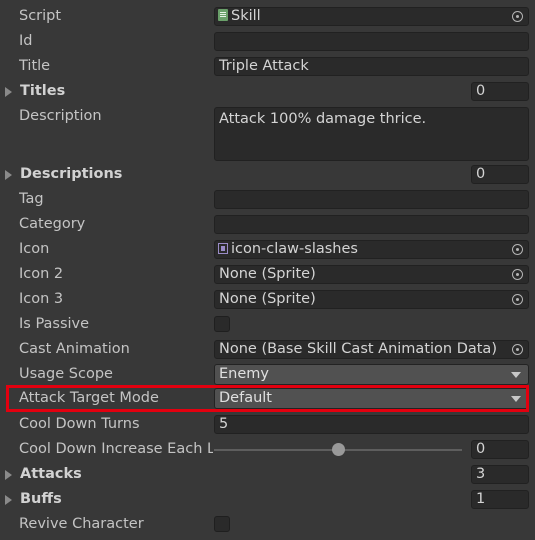  I want to click on title-row: Title Triple Attack, so click(267, 66).